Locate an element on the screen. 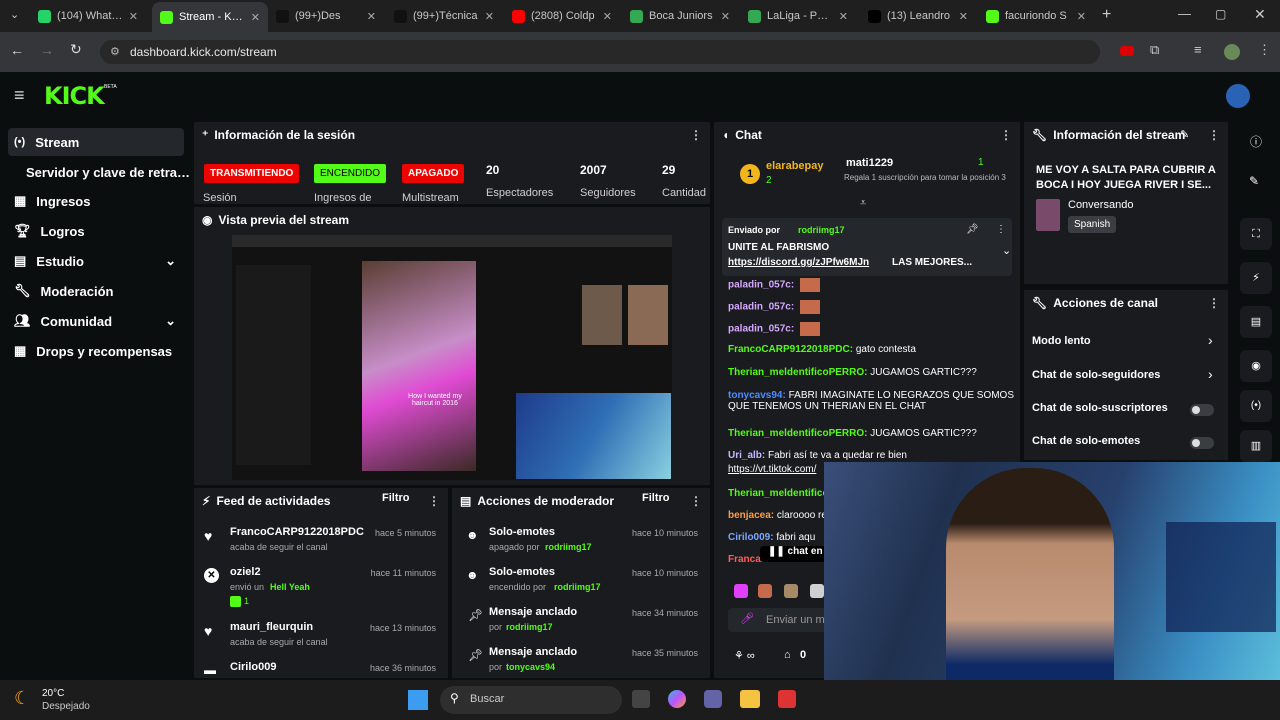  media-control-icon: ≡ is located at coordinates (1198, 49).